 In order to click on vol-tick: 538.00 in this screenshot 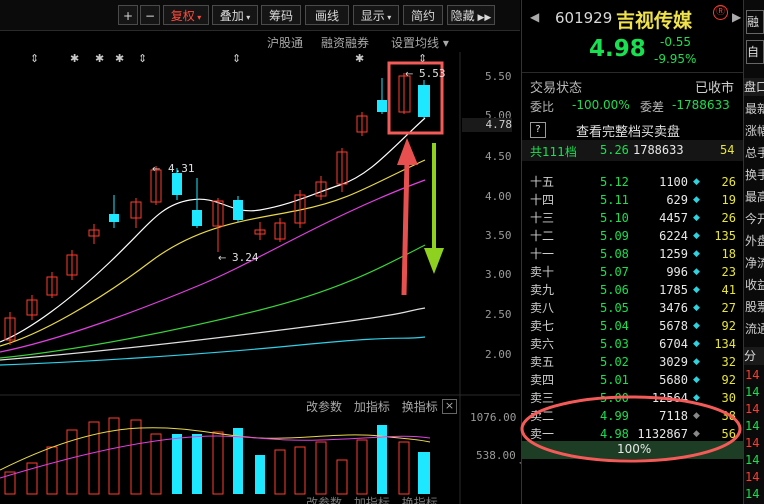, I will do `click(496, 455)`.